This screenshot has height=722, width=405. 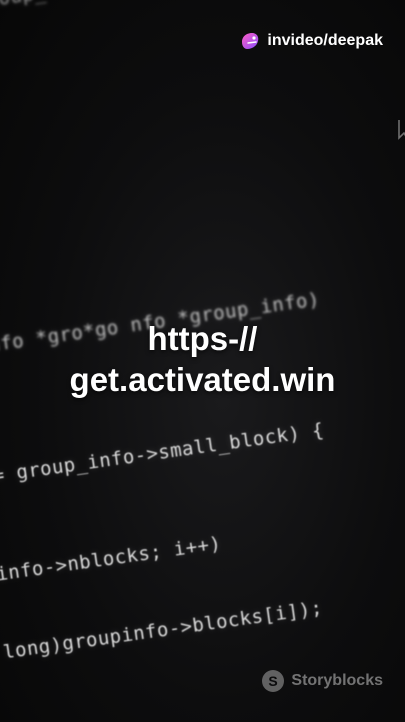 What do you see at coordinates (202, 379) in the screenshot?
I see `headline-line-2: get.activated.win` at bounding box center [202, 379].